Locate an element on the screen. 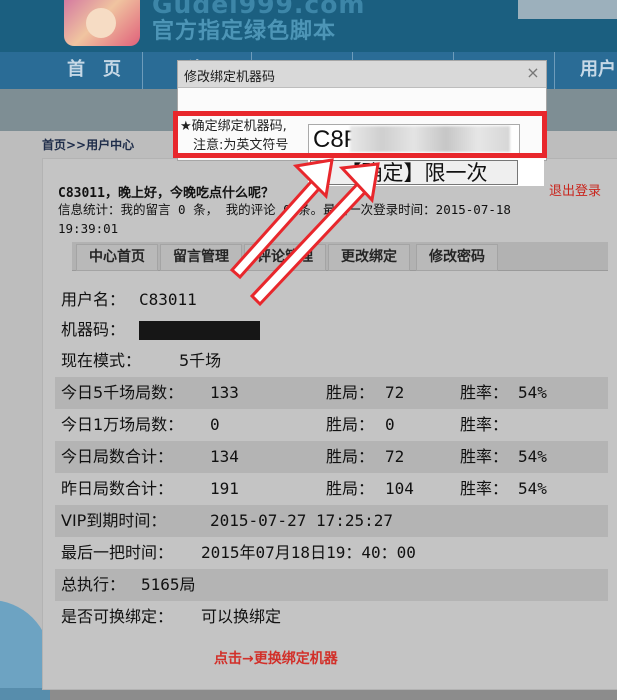 This screenshot has height=700, width=617. stats-count: 0 is located at coordinates (215, 424).